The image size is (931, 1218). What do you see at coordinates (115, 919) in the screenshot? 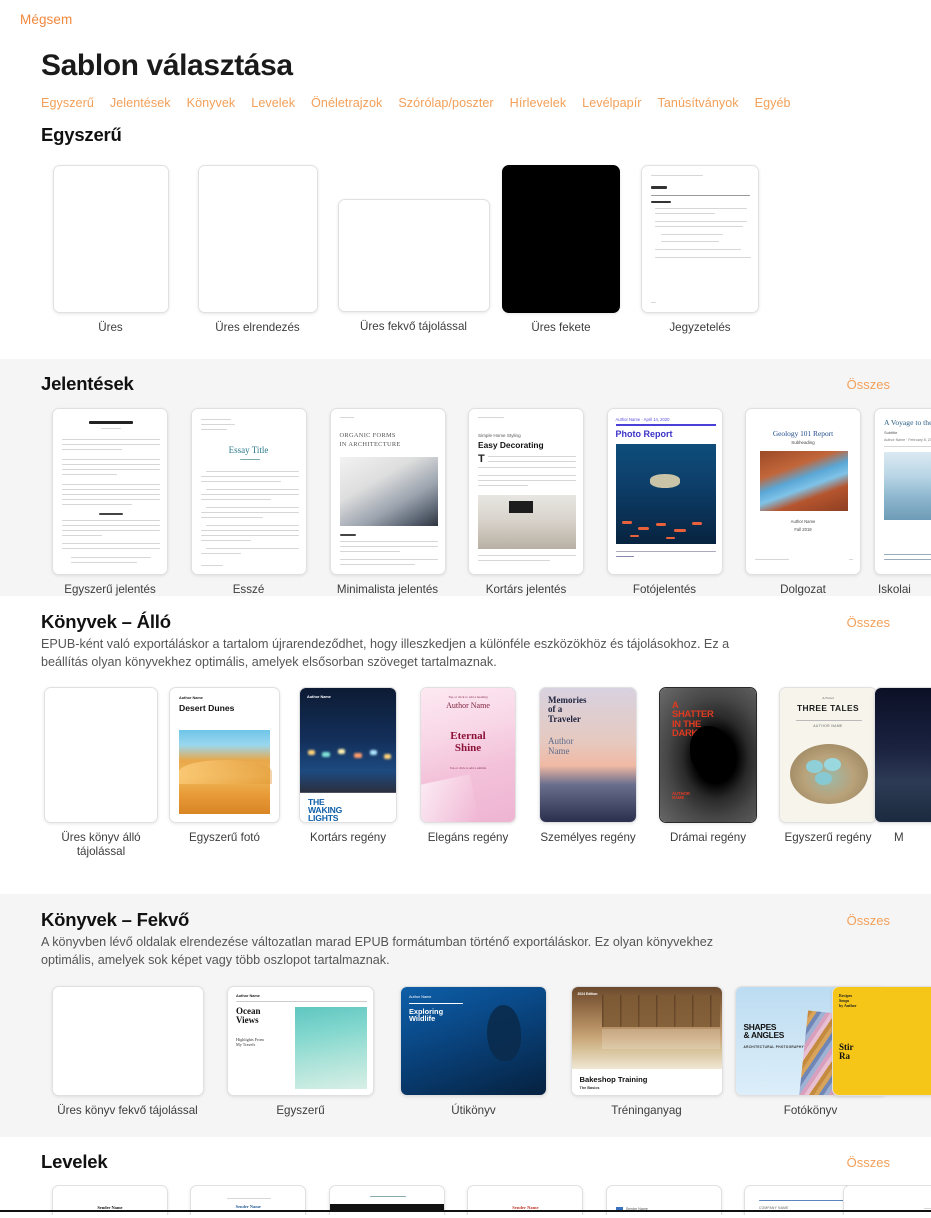
I see `section-title-konyvek-fekvo: Könyvek – Fekvő` at bounding box center [115, 919].